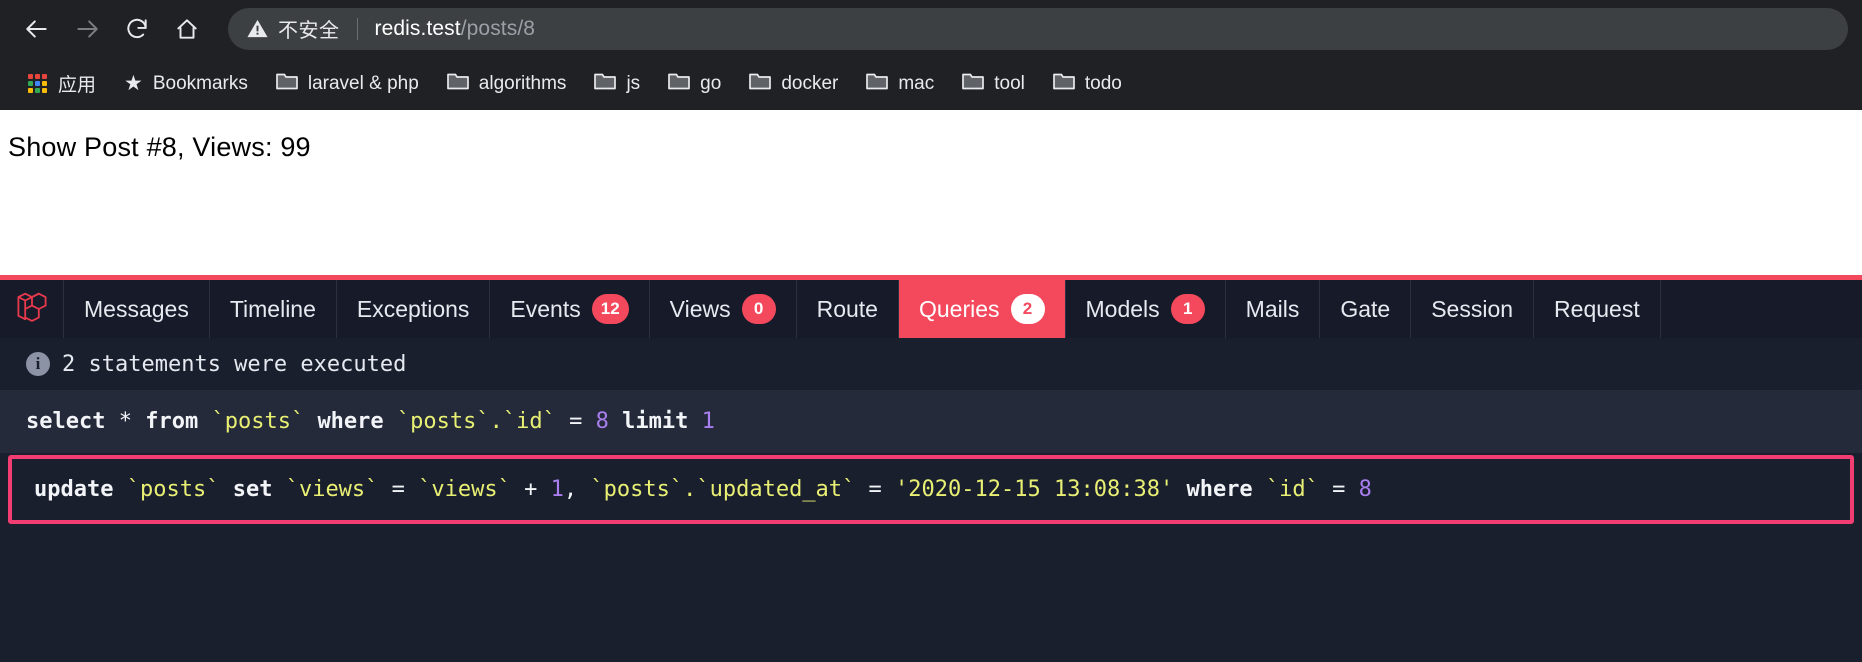 The width and height of the screenshot is (1862, 662). I want to click on sql-token: select, so click(66, 421).